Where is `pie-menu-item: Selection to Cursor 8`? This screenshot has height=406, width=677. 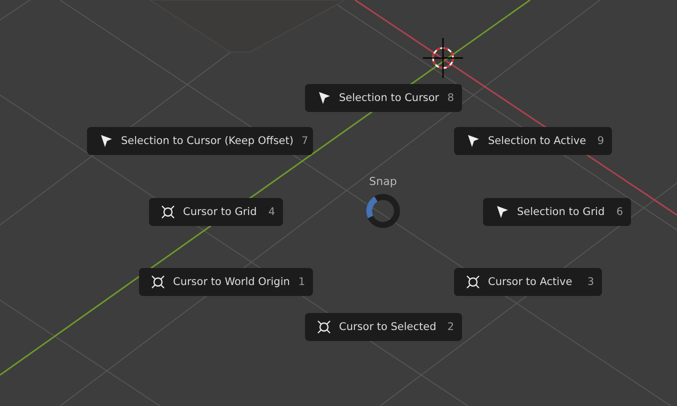
pie-menu-item: Selection to Cursor 8 is located at coordinates (383, 98).